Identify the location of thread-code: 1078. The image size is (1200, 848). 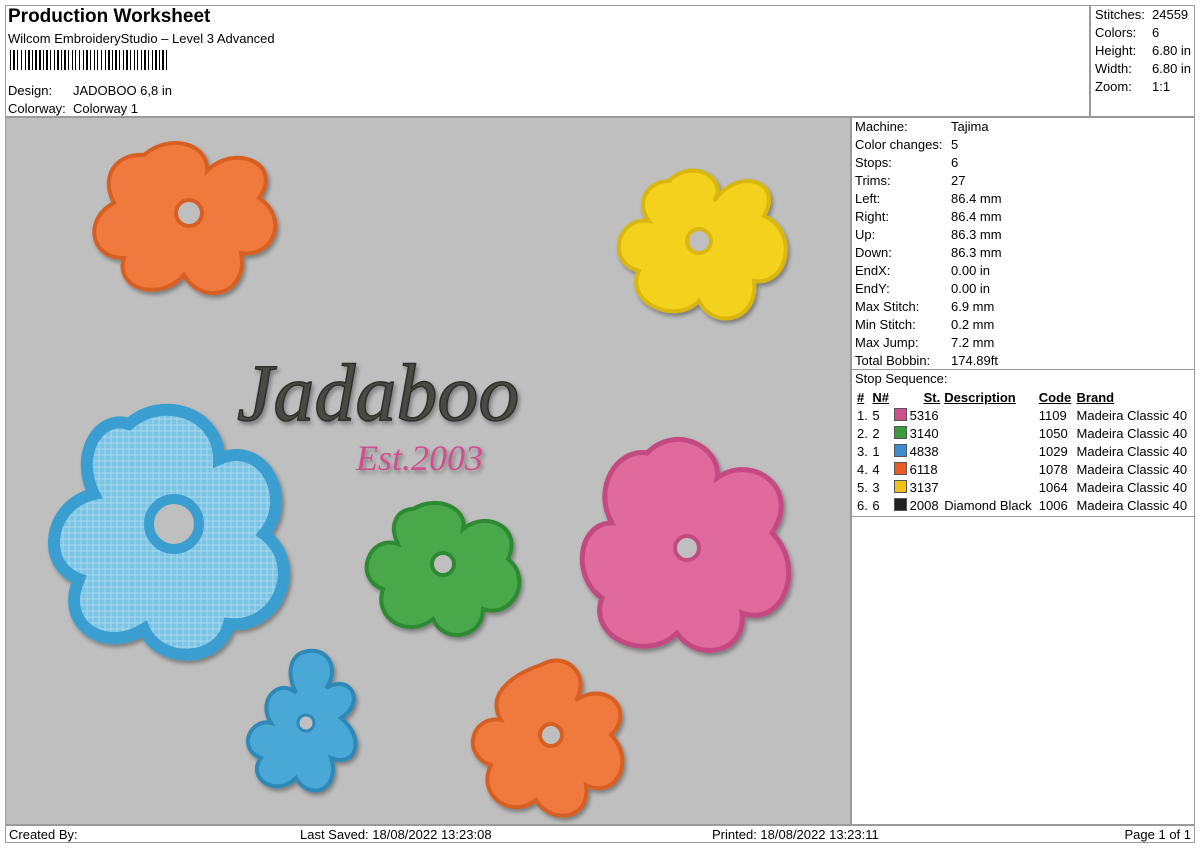
(1053, 469).